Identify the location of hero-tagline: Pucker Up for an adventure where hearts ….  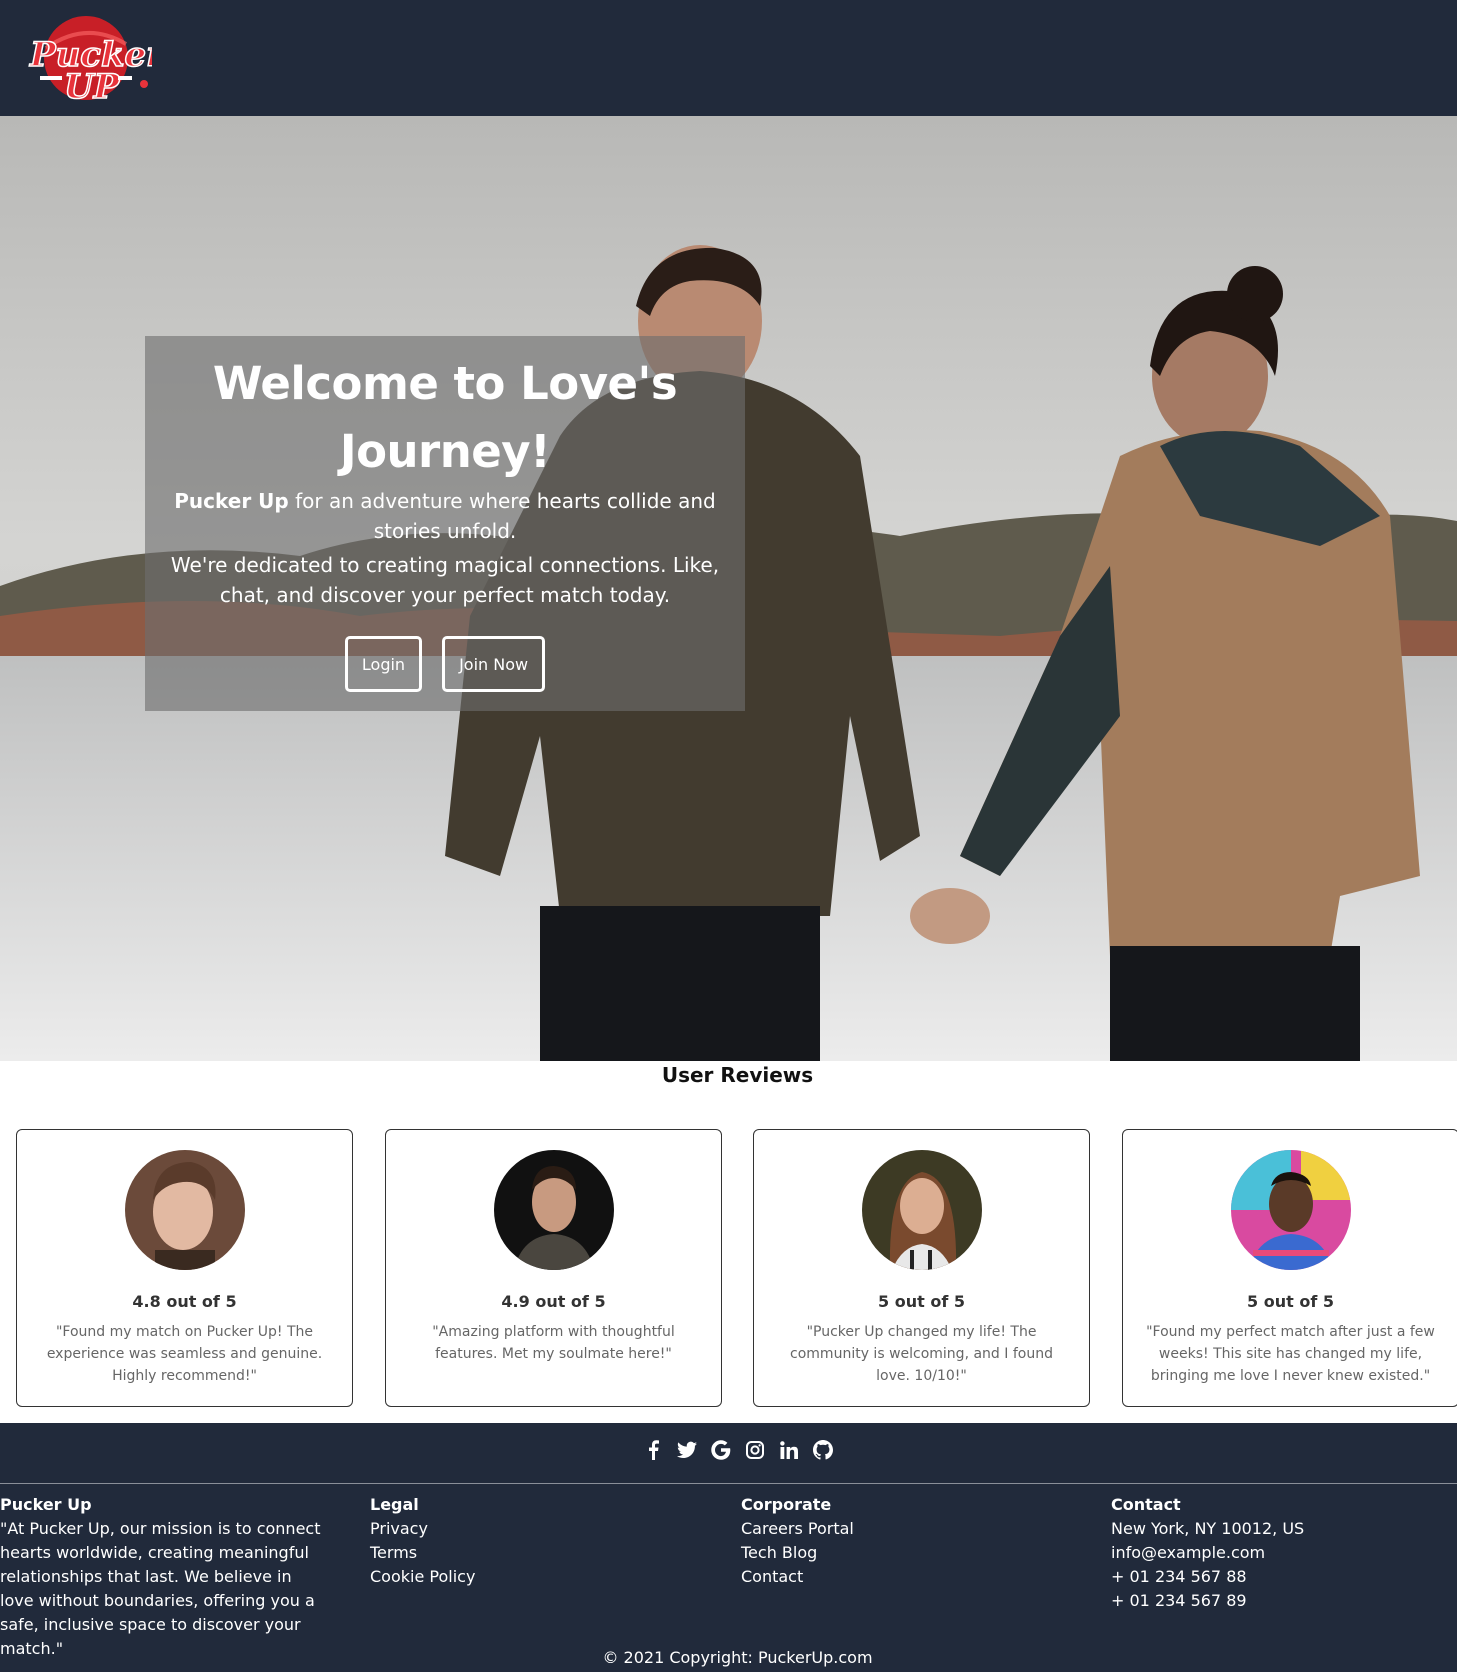
(445, 516).